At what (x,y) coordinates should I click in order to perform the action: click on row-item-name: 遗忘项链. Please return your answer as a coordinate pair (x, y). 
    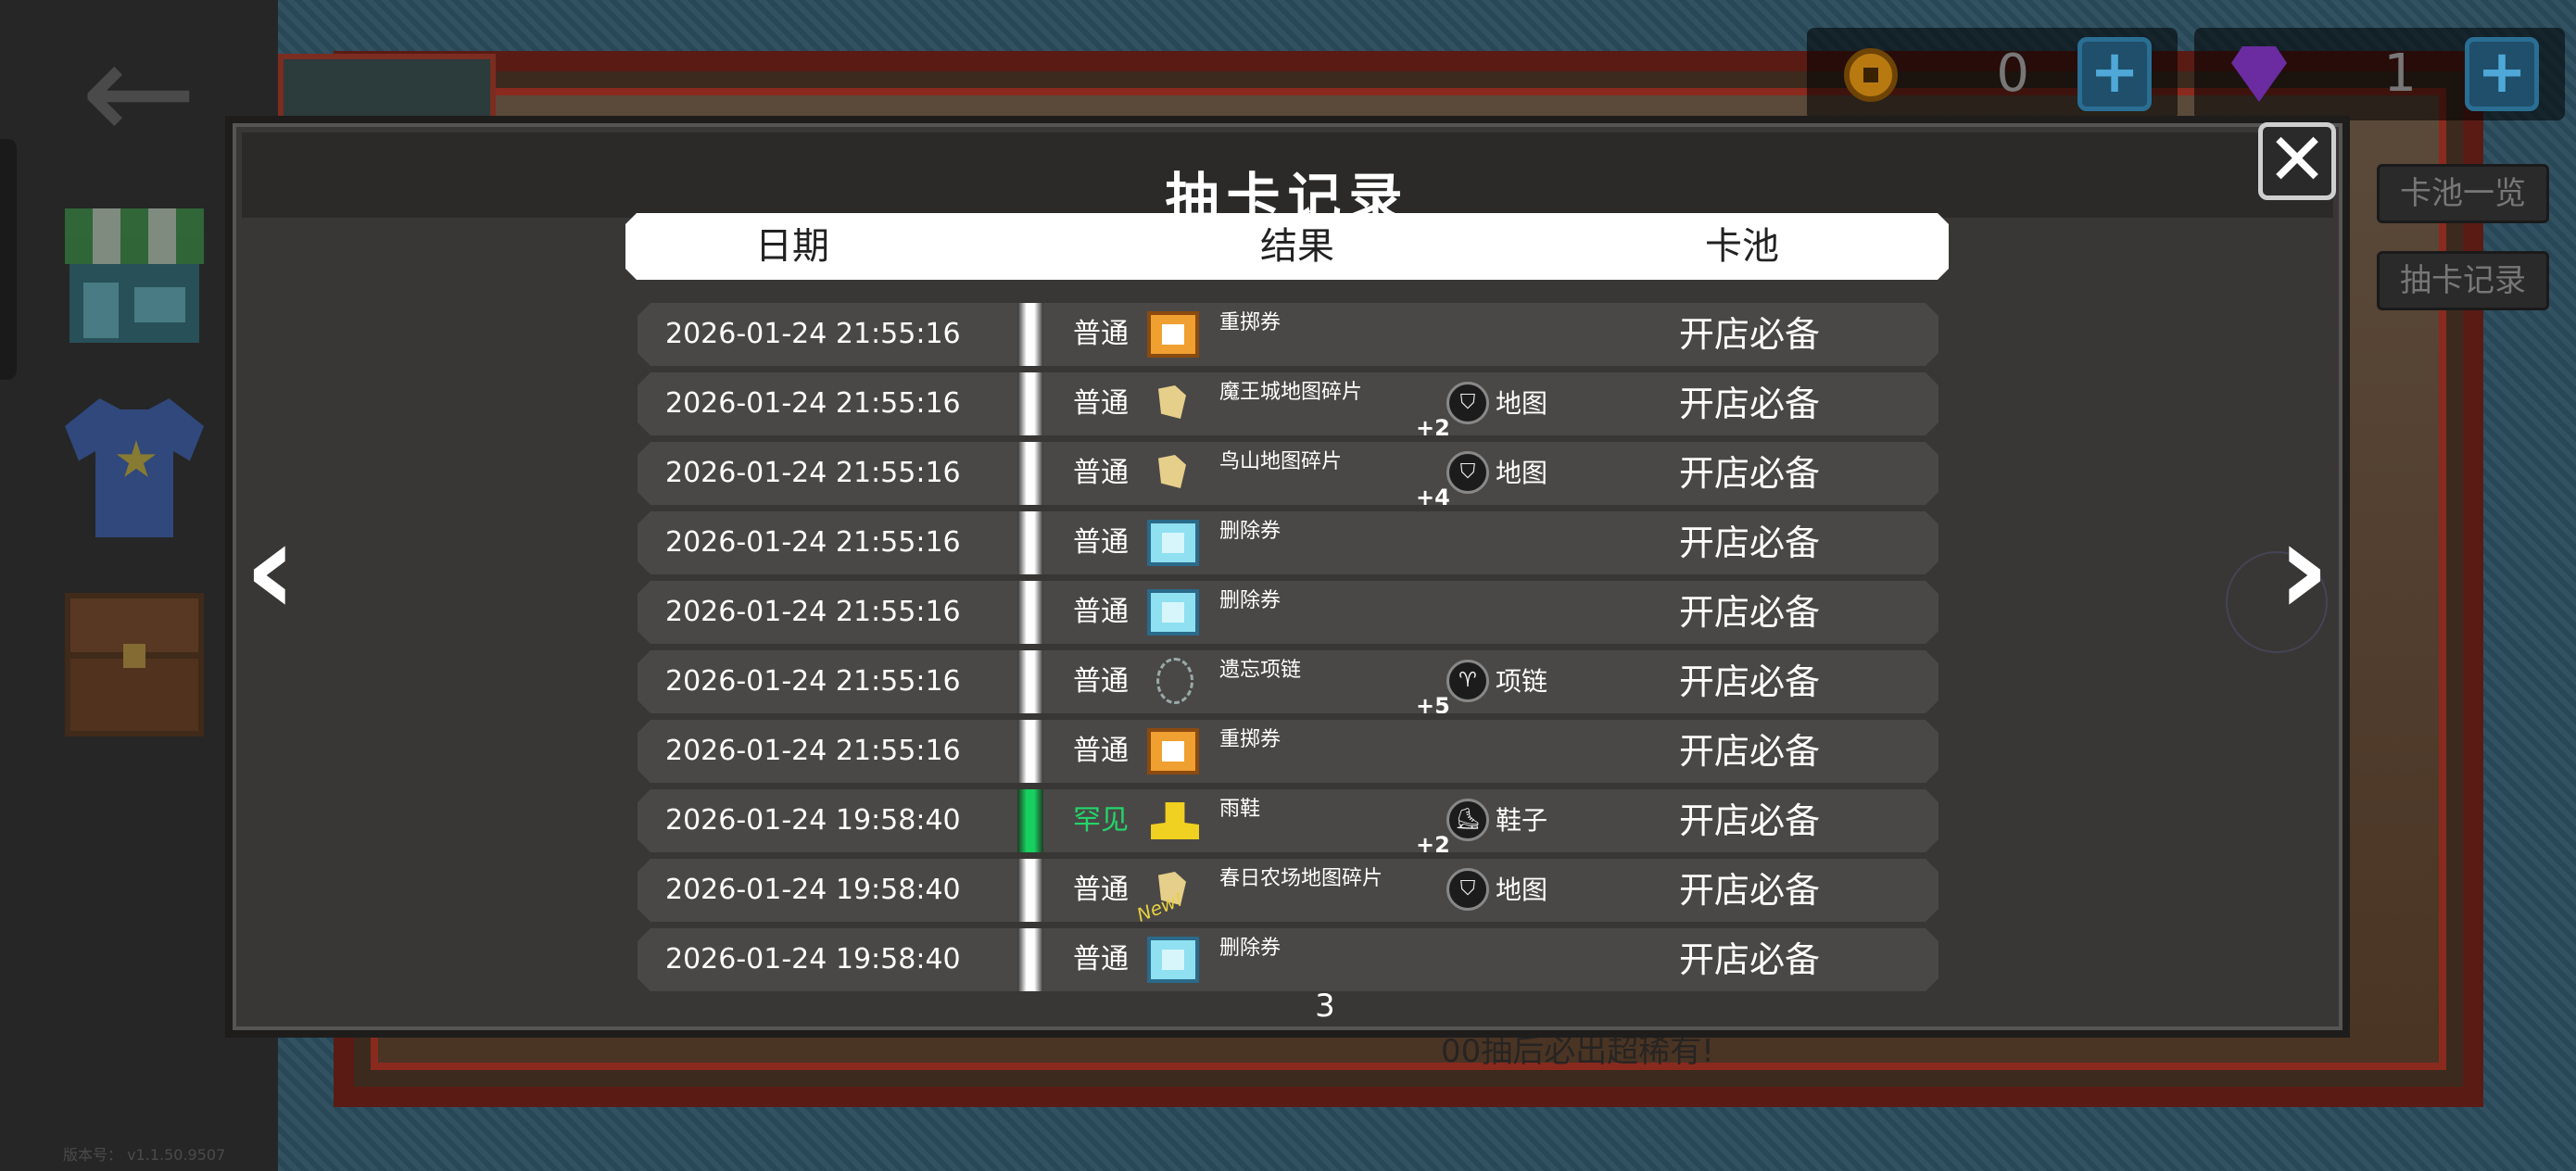
    Looking at the image, I should click on (1260, 671).